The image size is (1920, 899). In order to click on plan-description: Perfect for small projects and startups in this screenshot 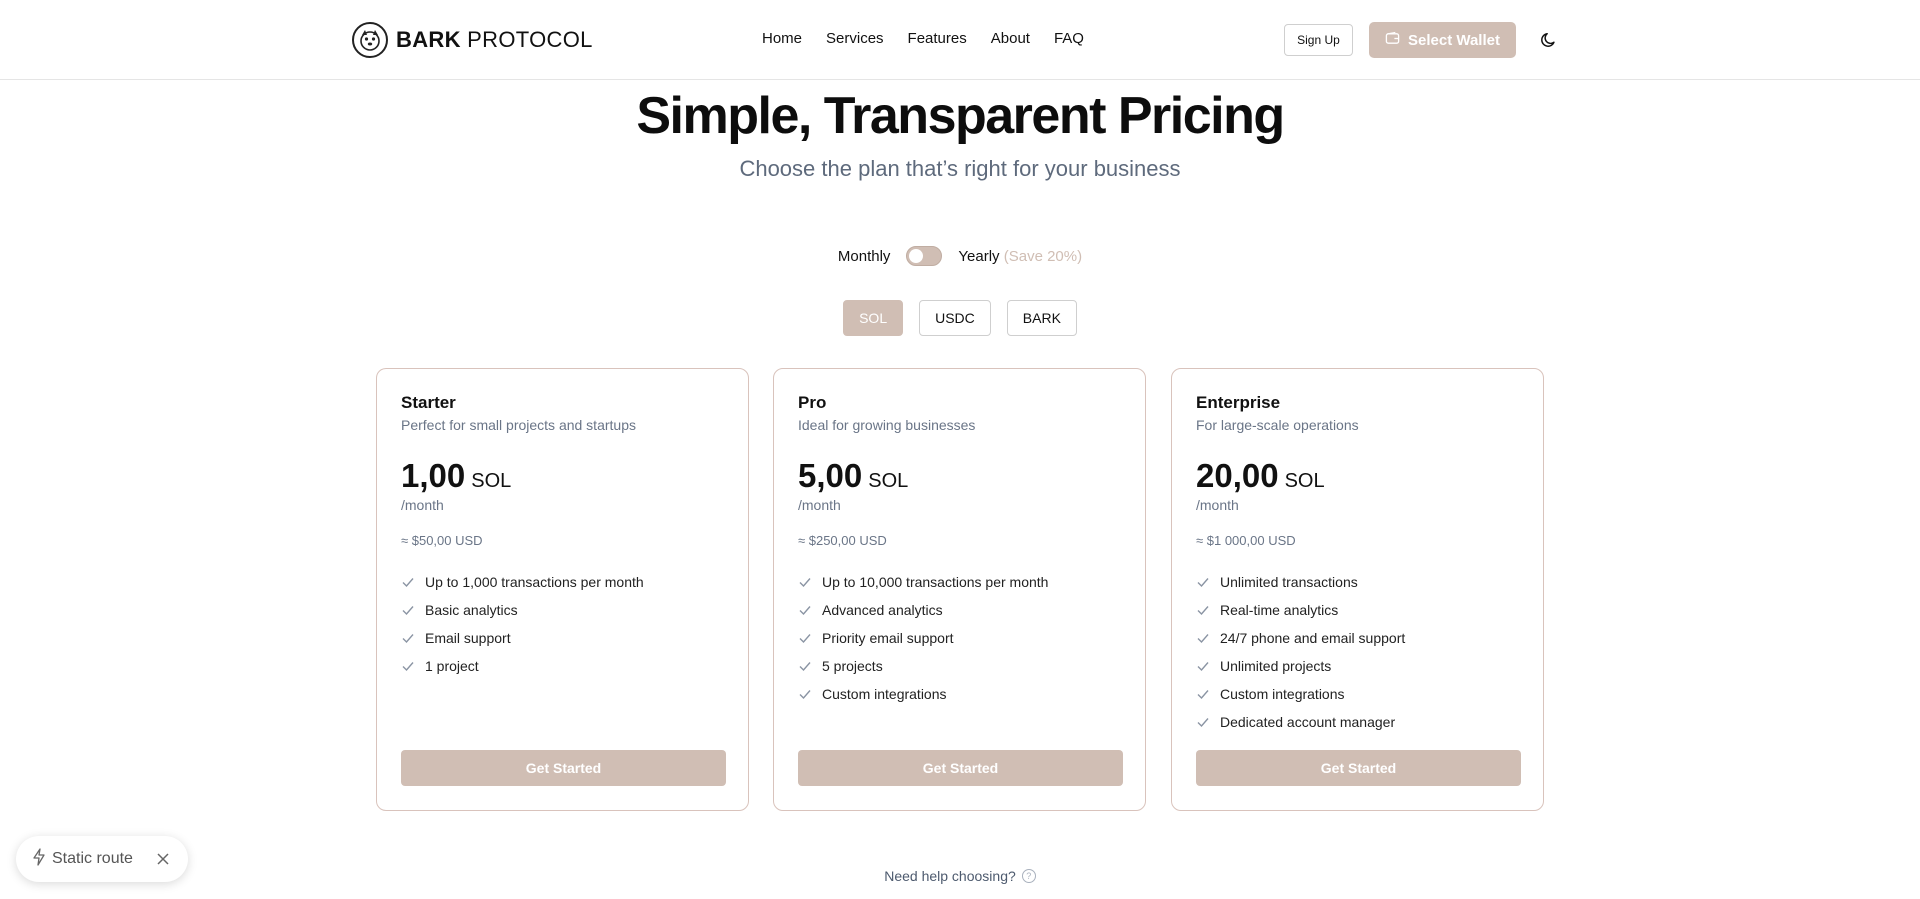, I will do `click(518, 425)`.